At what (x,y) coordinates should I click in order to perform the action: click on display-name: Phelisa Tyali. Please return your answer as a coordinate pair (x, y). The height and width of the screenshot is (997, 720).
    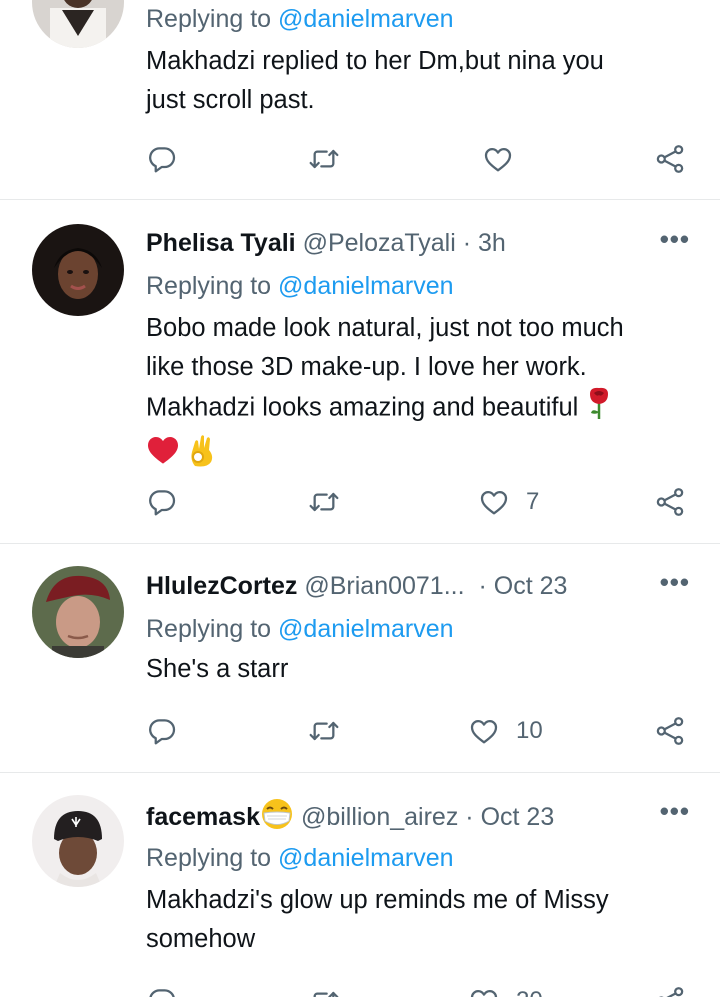
    Looking at the image, I should click on (221, 243).